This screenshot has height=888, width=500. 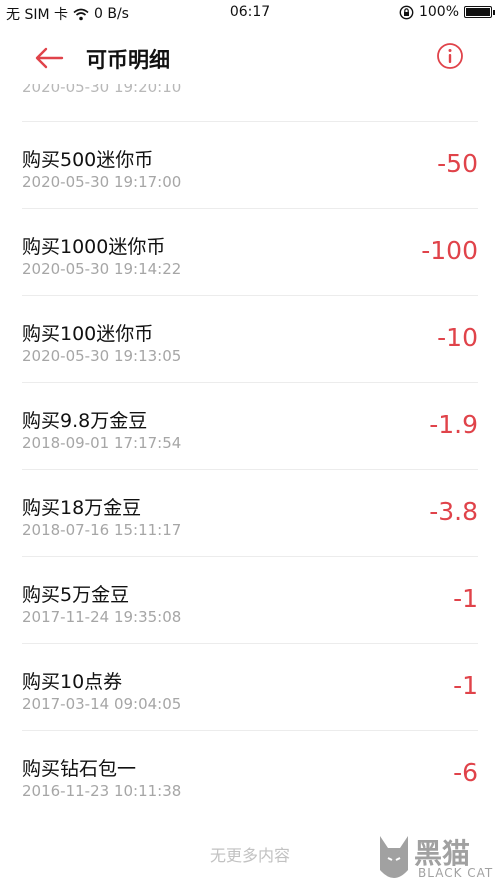 I want to click on item-name: 购买5万金豆, so click(x=76, y=595).